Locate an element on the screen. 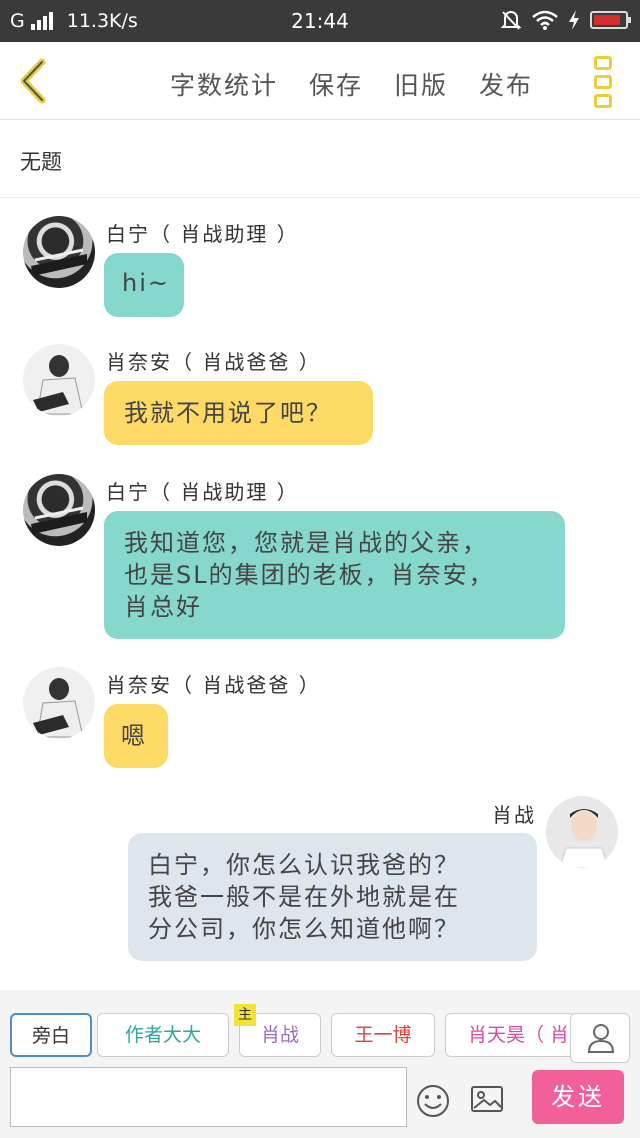  message-text: 嗯 is located at coordinates (134, 736).